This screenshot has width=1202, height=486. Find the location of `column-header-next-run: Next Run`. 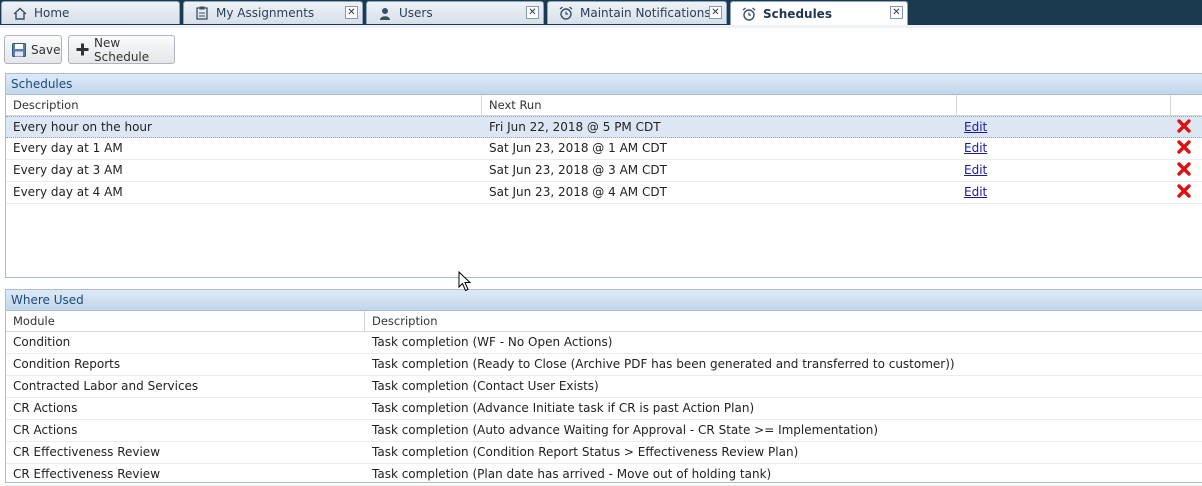

column-header-next-run: Next Run is located at coordinates (719, 105).